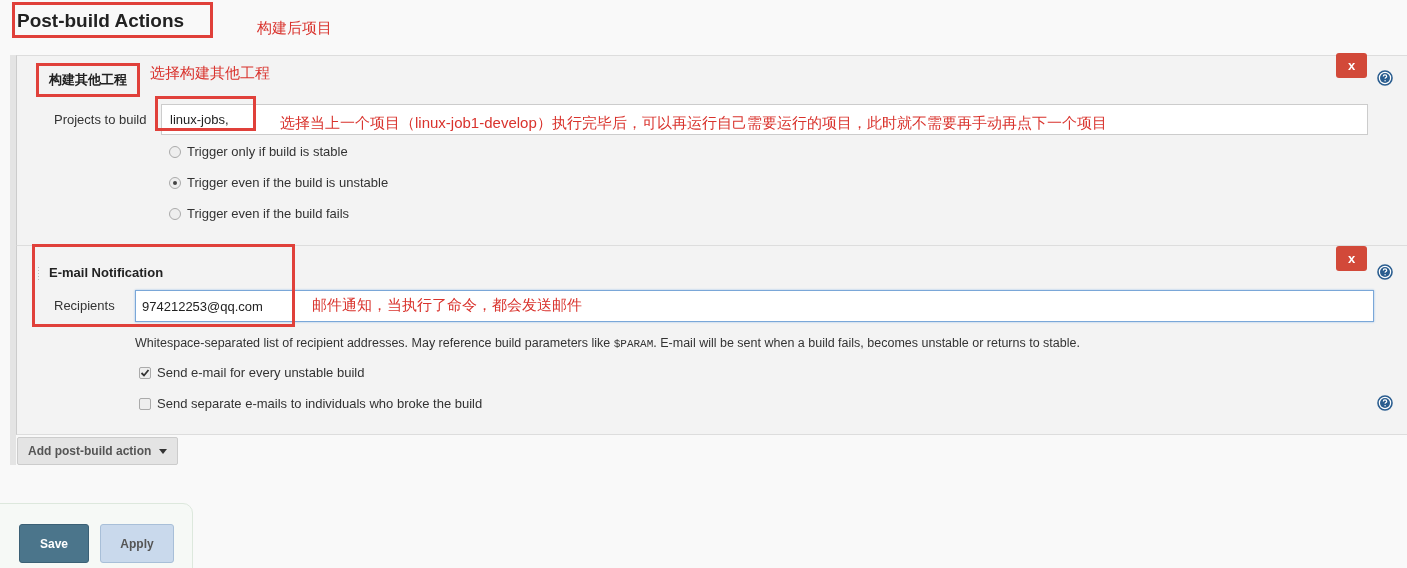 The image size is (1407, 568). What do you see at coordinates (294, 27) in the screenshot?
I see `annotation-text: 构建后项目` at bounding box center [294, 27].